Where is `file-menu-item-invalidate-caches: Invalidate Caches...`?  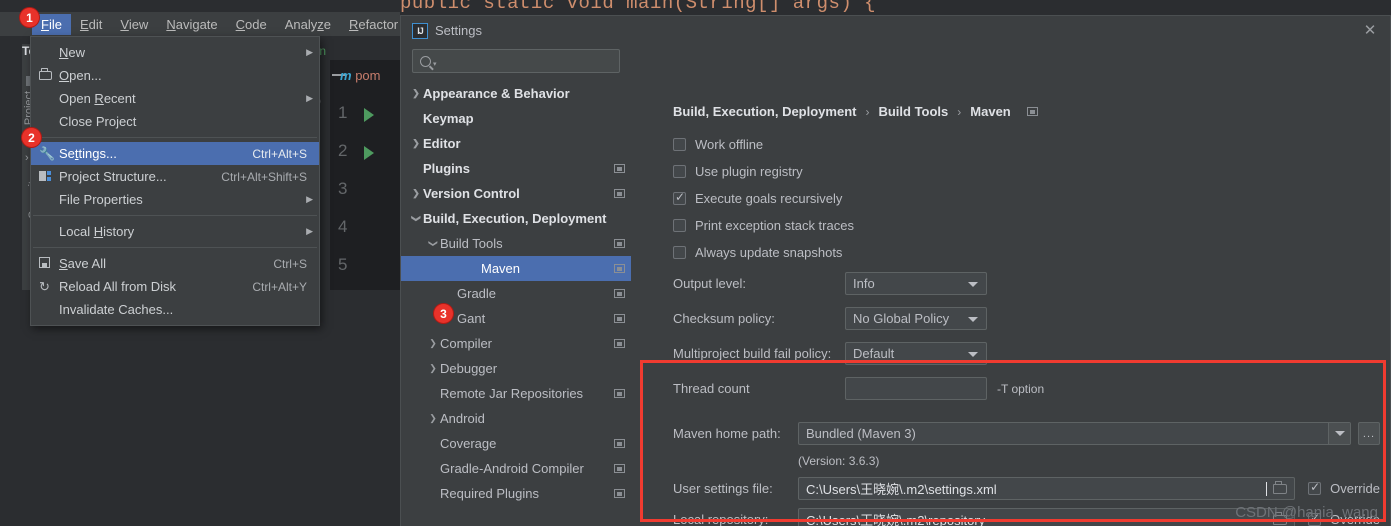
file-menu-item-invalidate-caches: Invalidate Caches... is located at coordinates (175, 309).